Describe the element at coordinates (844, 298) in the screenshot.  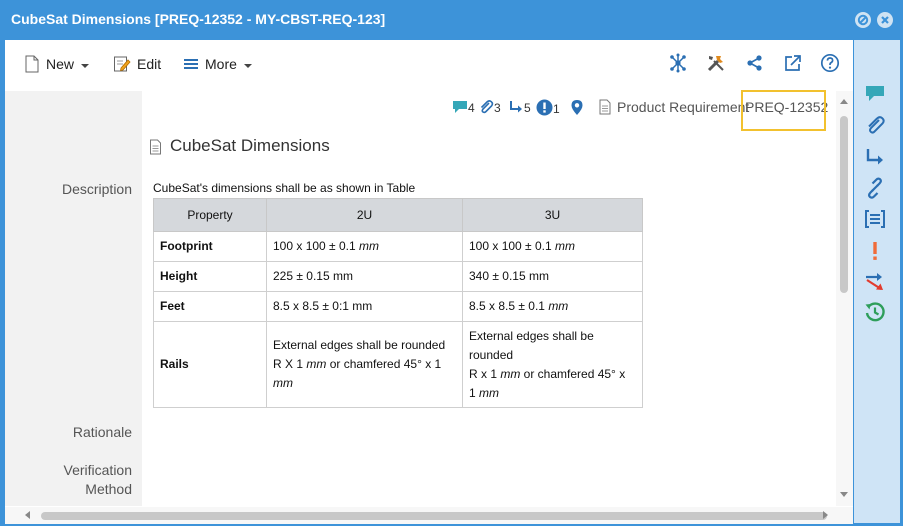
I see `vertical-scrollbar` at that location.